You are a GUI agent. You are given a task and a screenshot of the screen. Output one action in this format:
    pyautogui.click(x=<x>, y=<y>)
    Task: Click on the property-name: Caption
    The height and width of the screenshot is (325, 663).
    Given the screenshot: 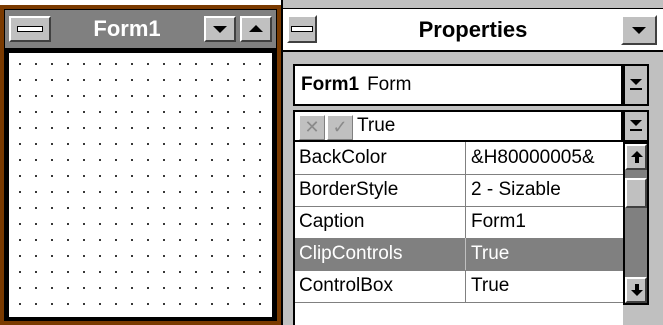 What is the action you would take?
    pyautogui.click(x=332, y=221)
    